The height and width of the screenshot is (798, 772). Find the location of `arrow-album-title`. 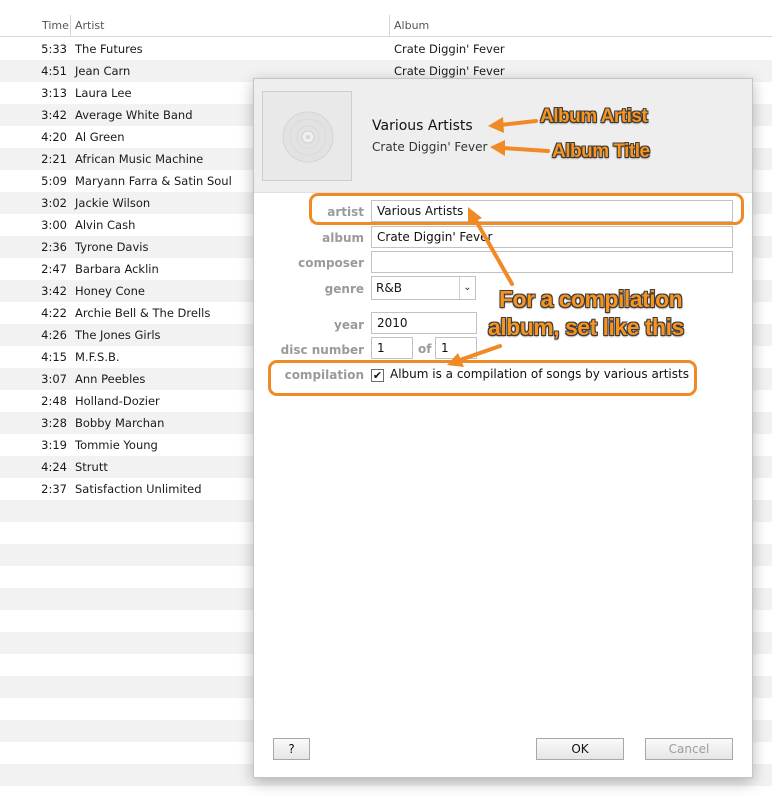

arrow-album-title is located at coordinates (520, 148).